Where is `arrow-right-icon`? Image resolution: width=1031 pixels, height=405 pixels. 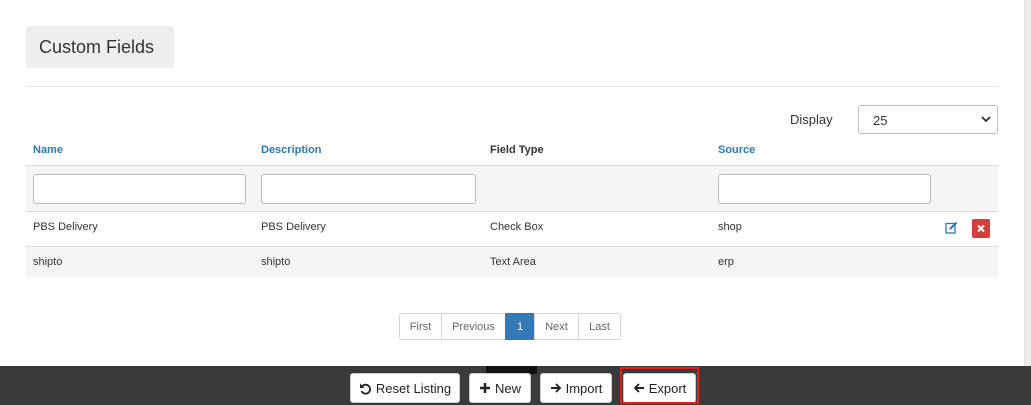 arrow-right-icon is located at coordinates (555, 388).